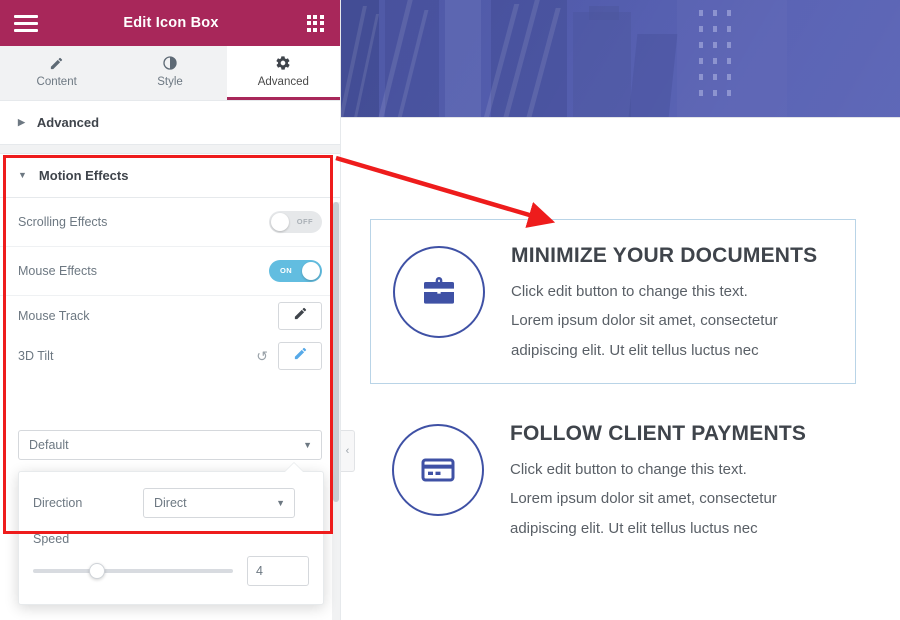 This screenshot has height=620, width=900. Describe the element at coordinates (170, 271) in the screenshot. I see `control-mouse-effects: Mouse Effects ON` at that location.